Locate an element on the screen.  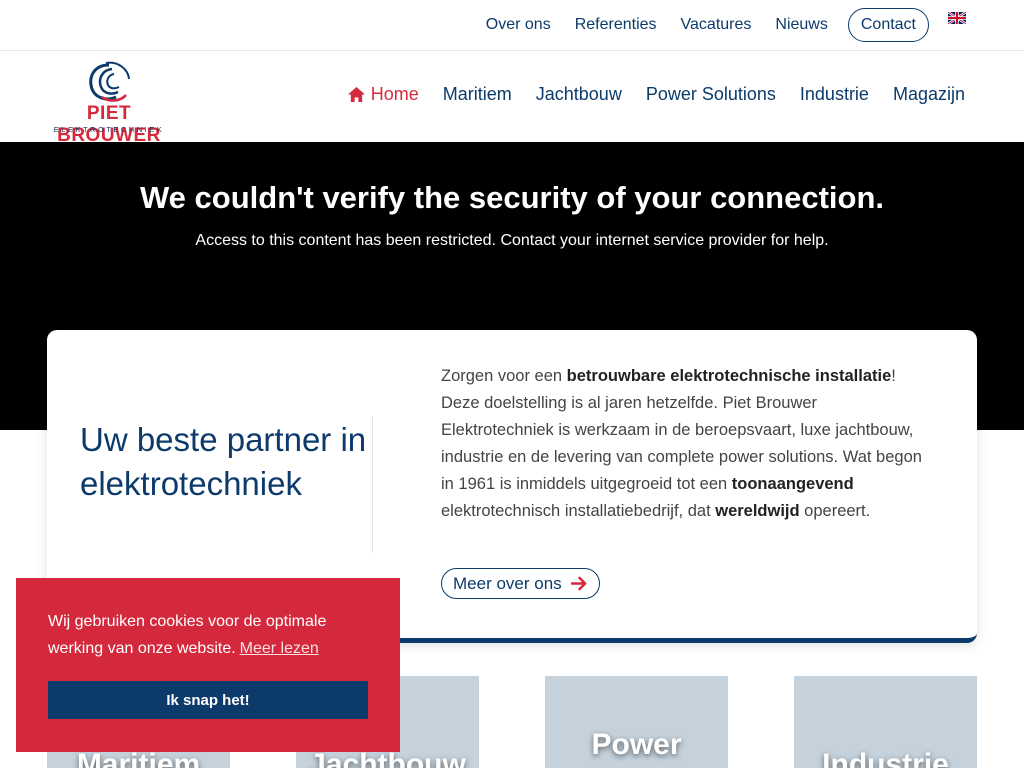
home-icon is located at coordinates (356, 94).